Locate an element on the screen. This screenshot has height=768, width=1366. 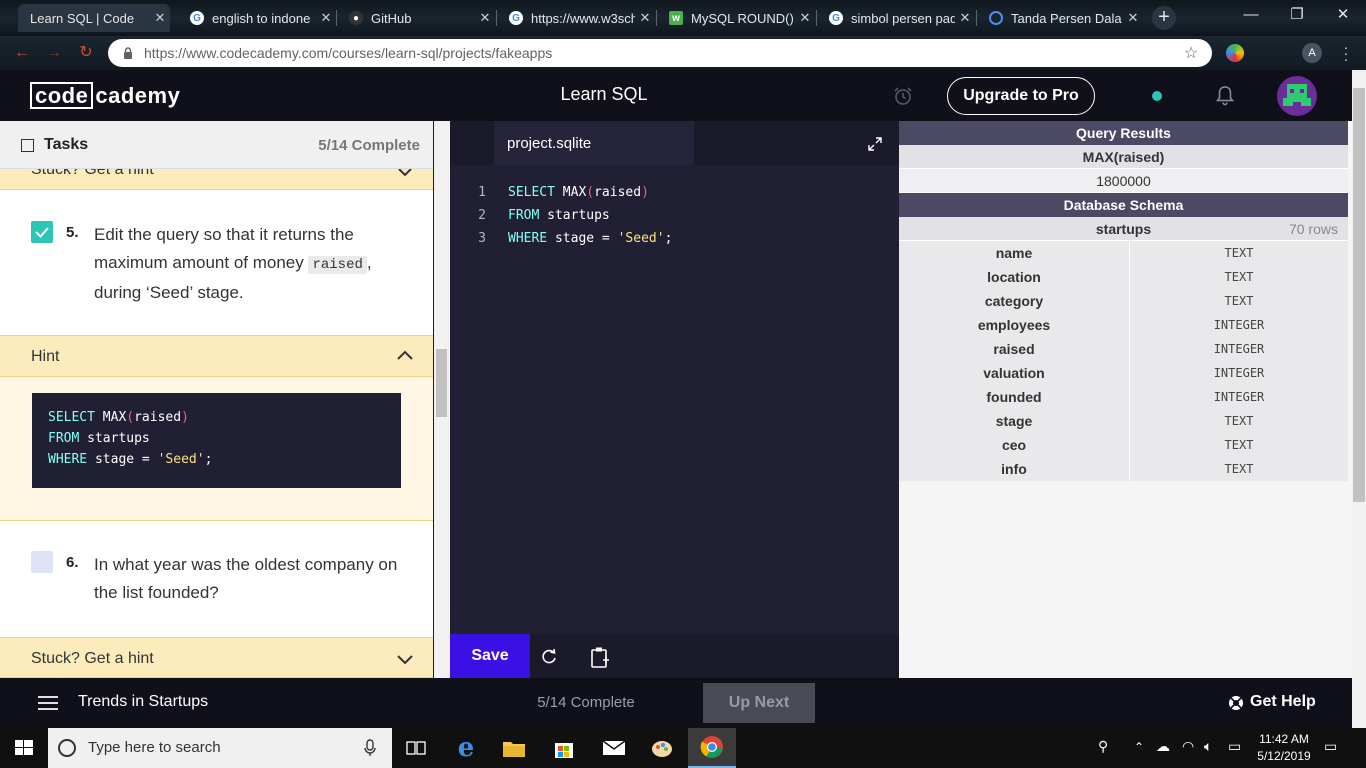
taskbar-search-box: Type here to search is located at coordinates (220, 748).